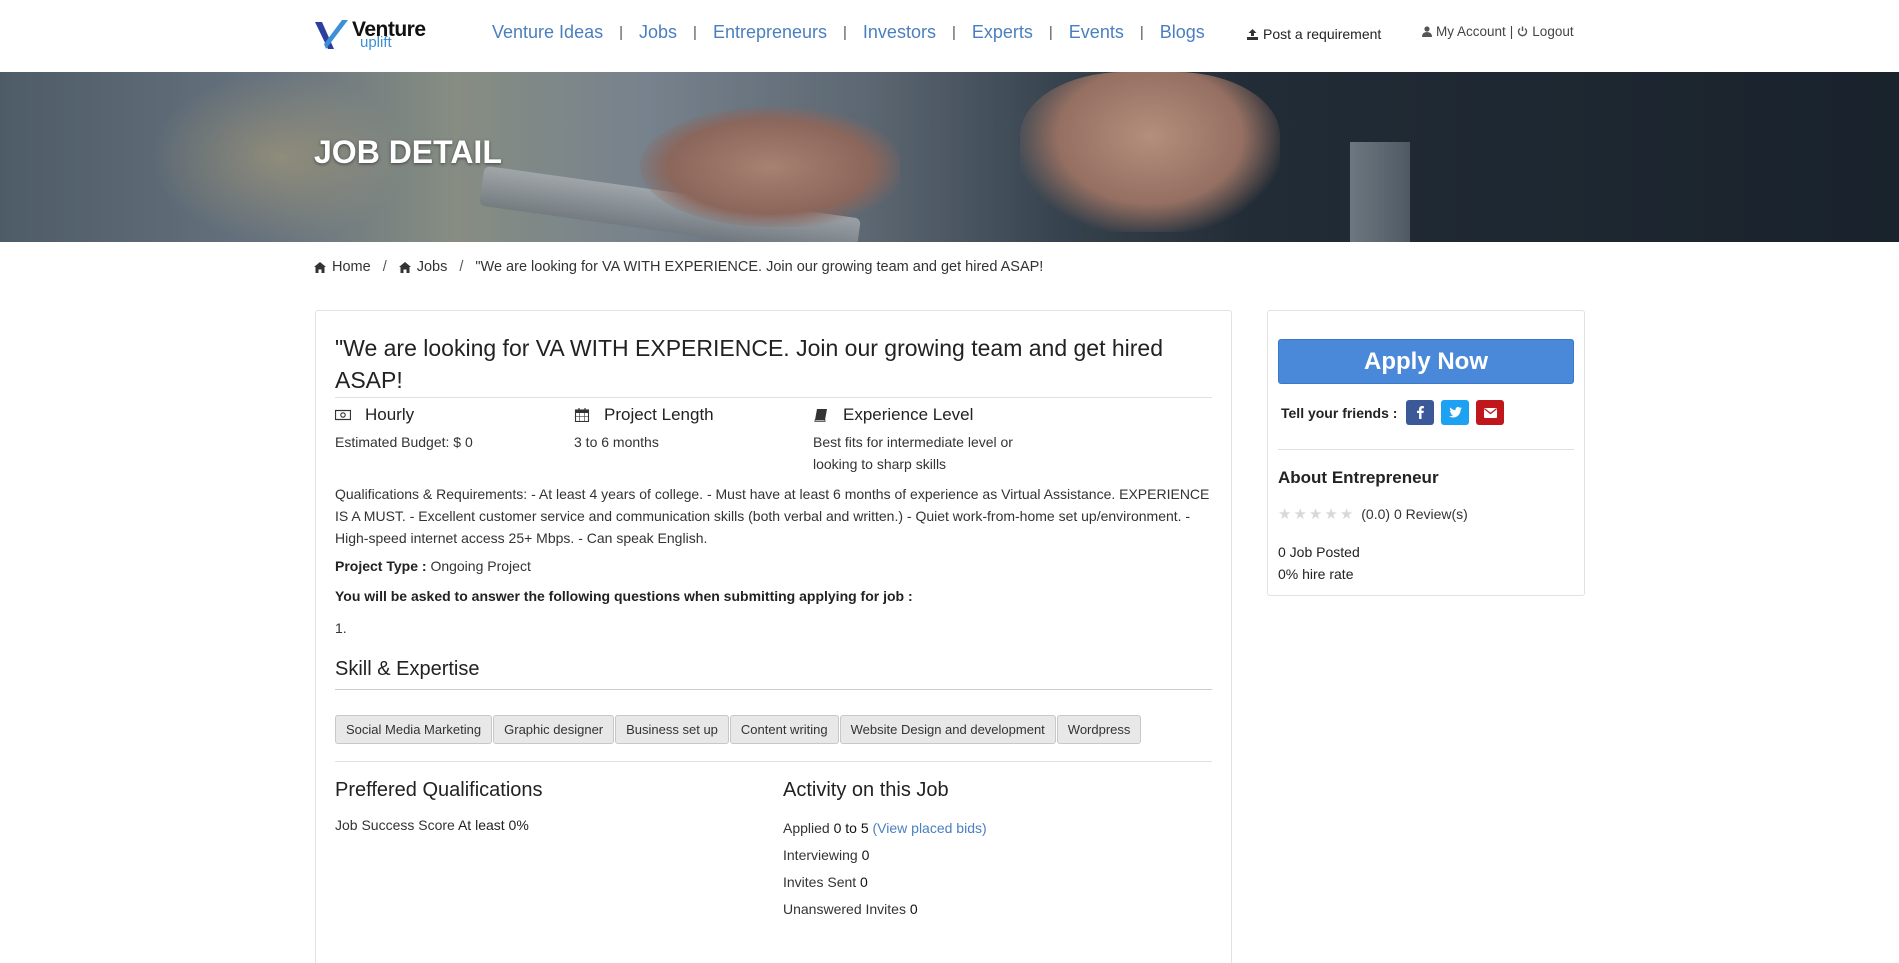  I want to click on skill-tag: Social Media Marketing, so click(414, 729).